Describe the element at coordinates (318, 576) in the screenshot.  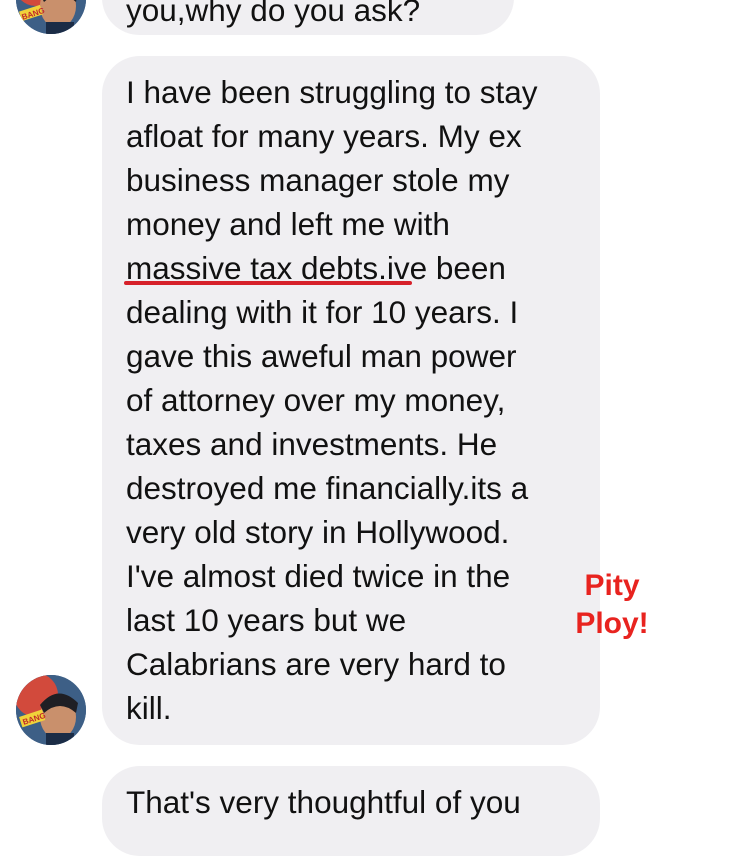
I see `message-line-12: I've almost died twice in the` at that location.